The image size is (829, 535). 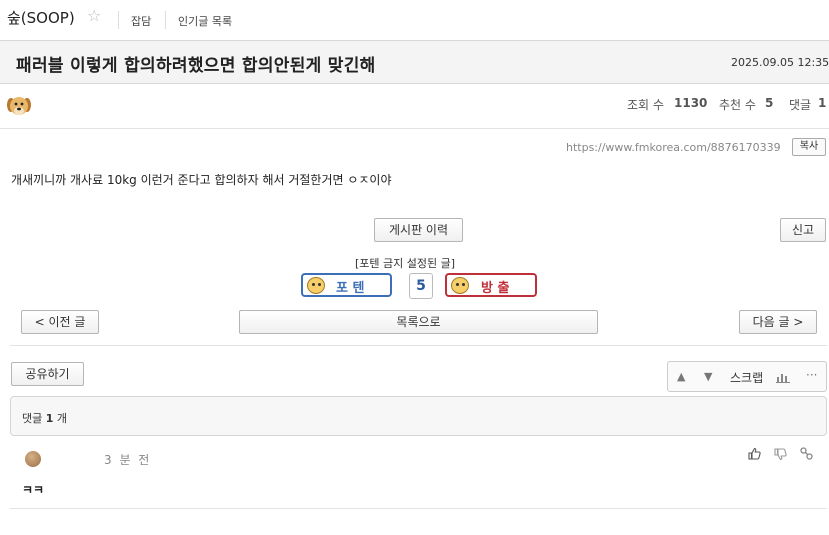 I want to click on source-url: https://www.fmkorea.com/8876170339, so click(x=673, y=147).